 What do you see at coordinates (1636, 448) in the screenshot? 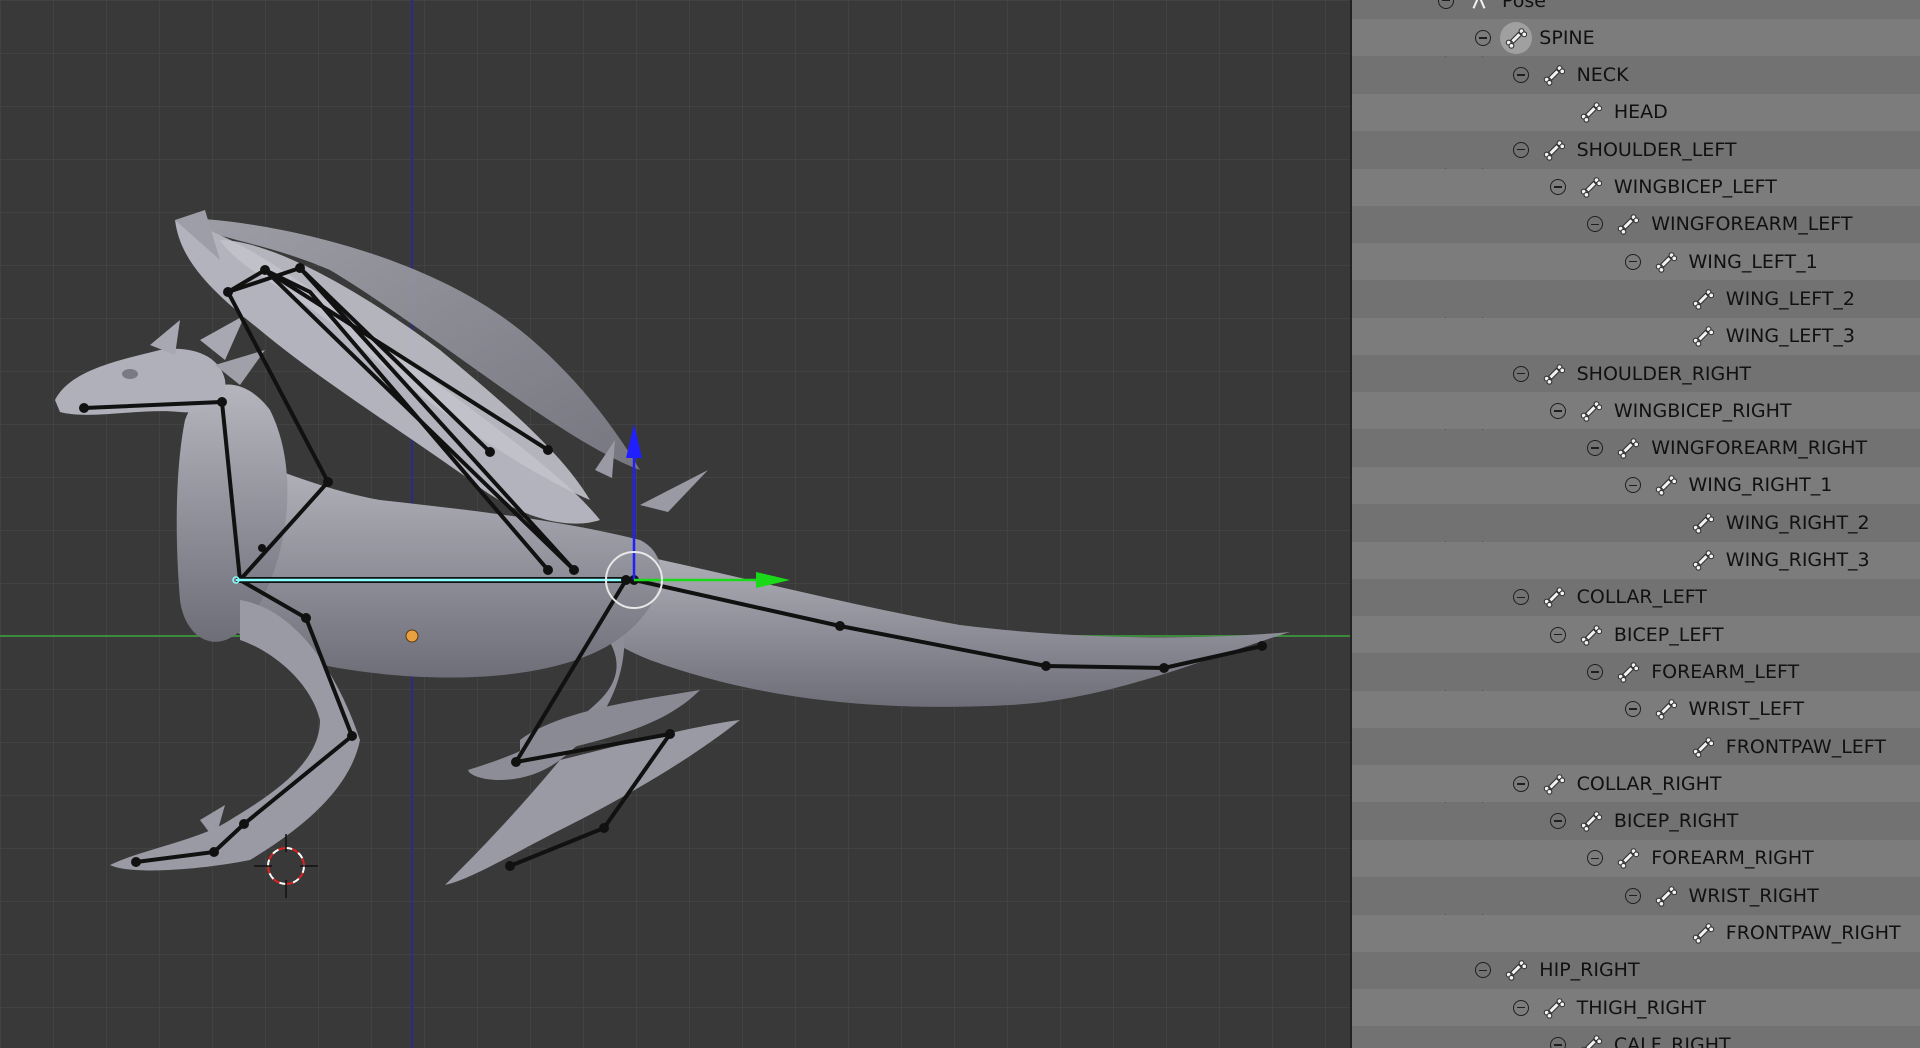
I see `outliner-row: WINGFOREARM_RIGHT` at bounding box center [1636, 448].